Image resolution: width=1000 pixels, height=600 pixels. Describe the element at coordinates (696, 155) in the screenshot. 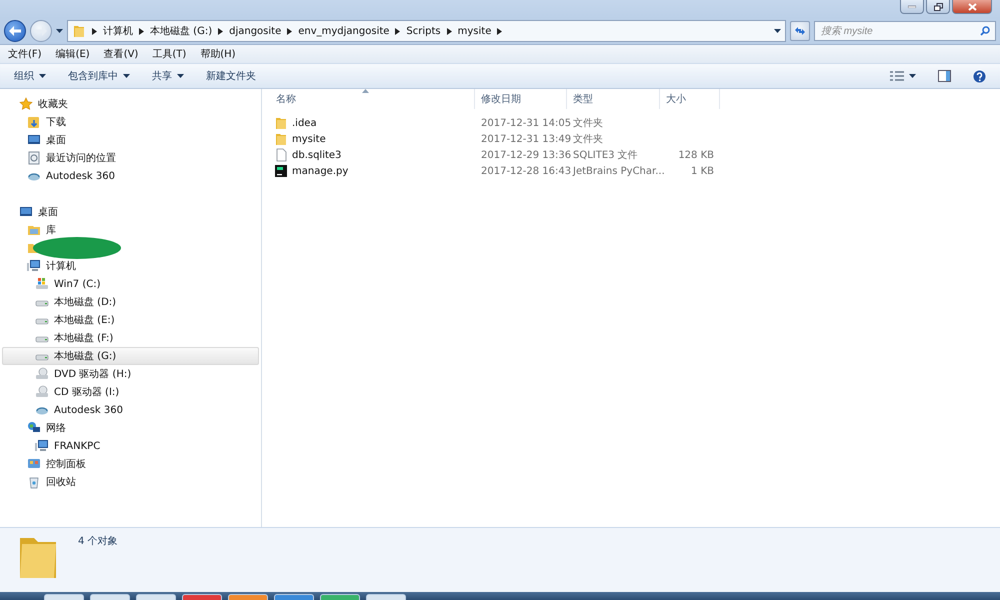

I see `table-cell-text: 128 KB` at that location.